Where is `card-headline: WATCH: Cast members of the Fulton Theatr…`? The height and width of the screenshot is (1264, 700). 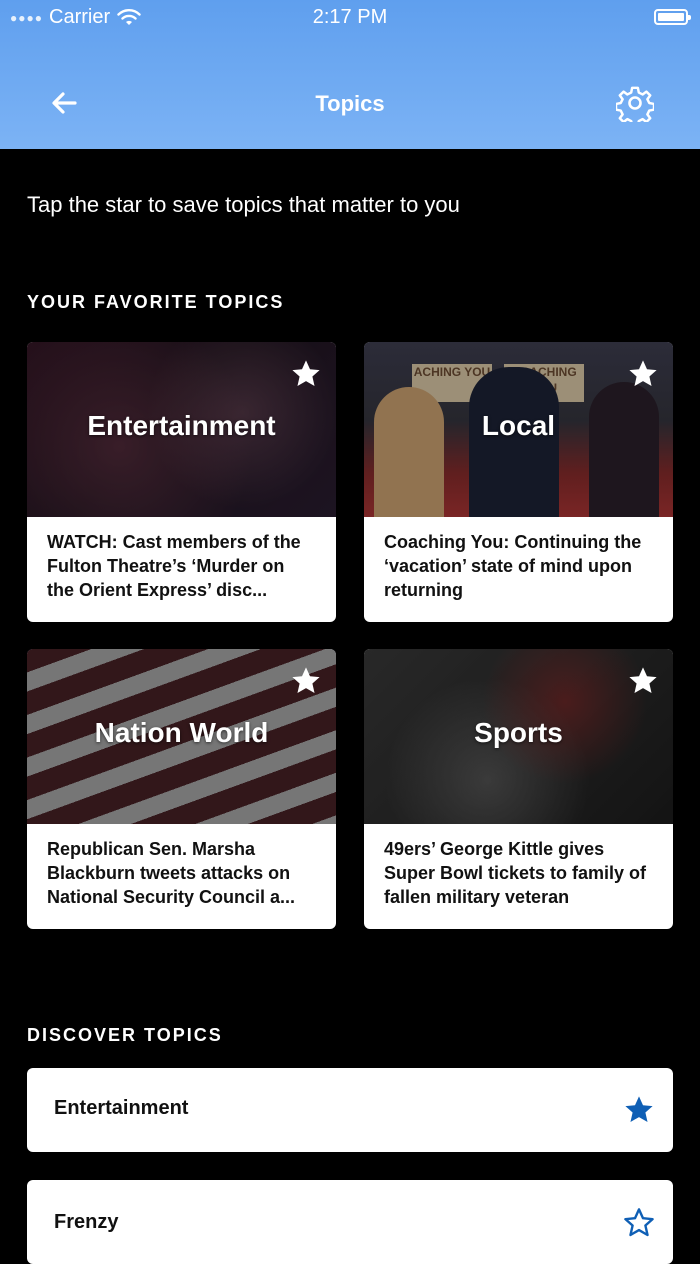
card-headline: WATCH: Cast members of the Fulton Theatr… is located at coordinates (174, 566).